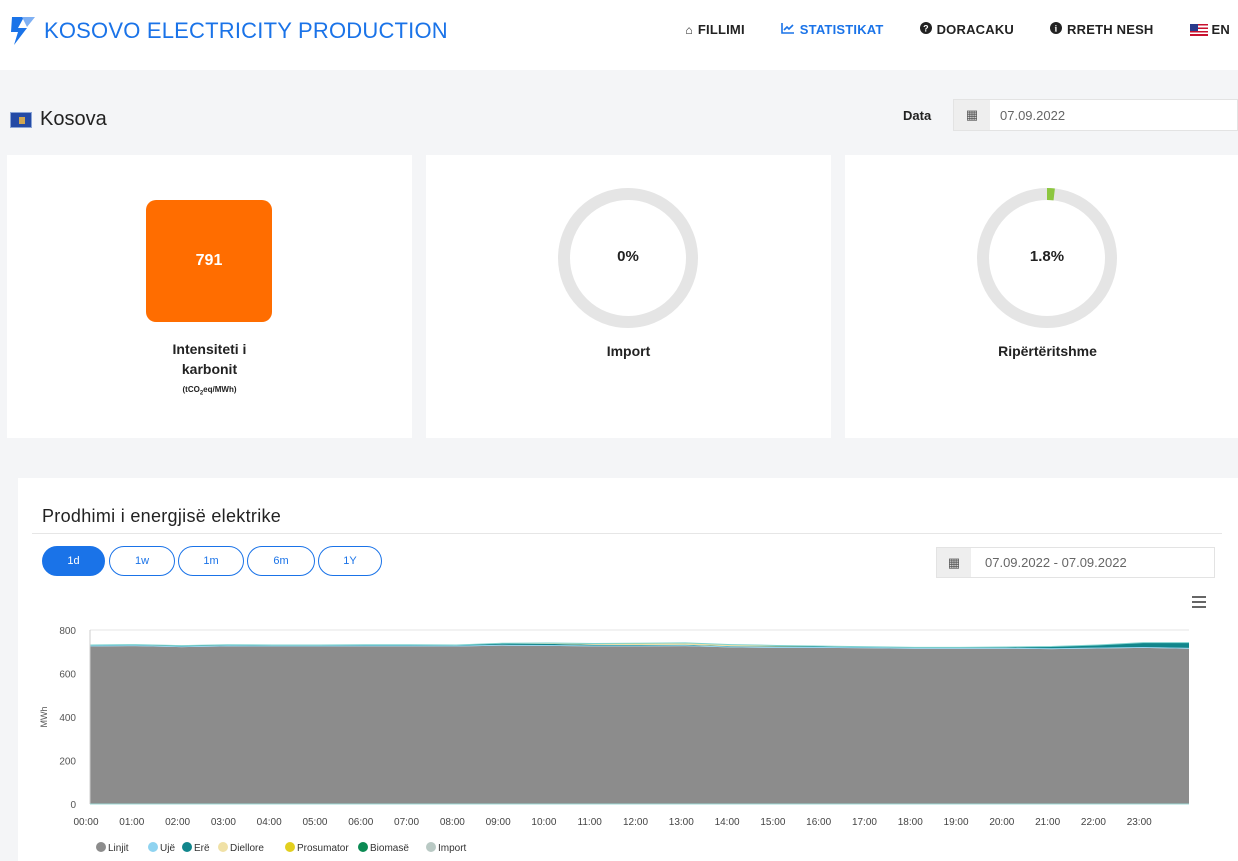  Describe the element at coordinates (246, 30) in the screenshot. I see `brand-title: KOSOVO ELECTRICITY PRODUCTION` at that location.